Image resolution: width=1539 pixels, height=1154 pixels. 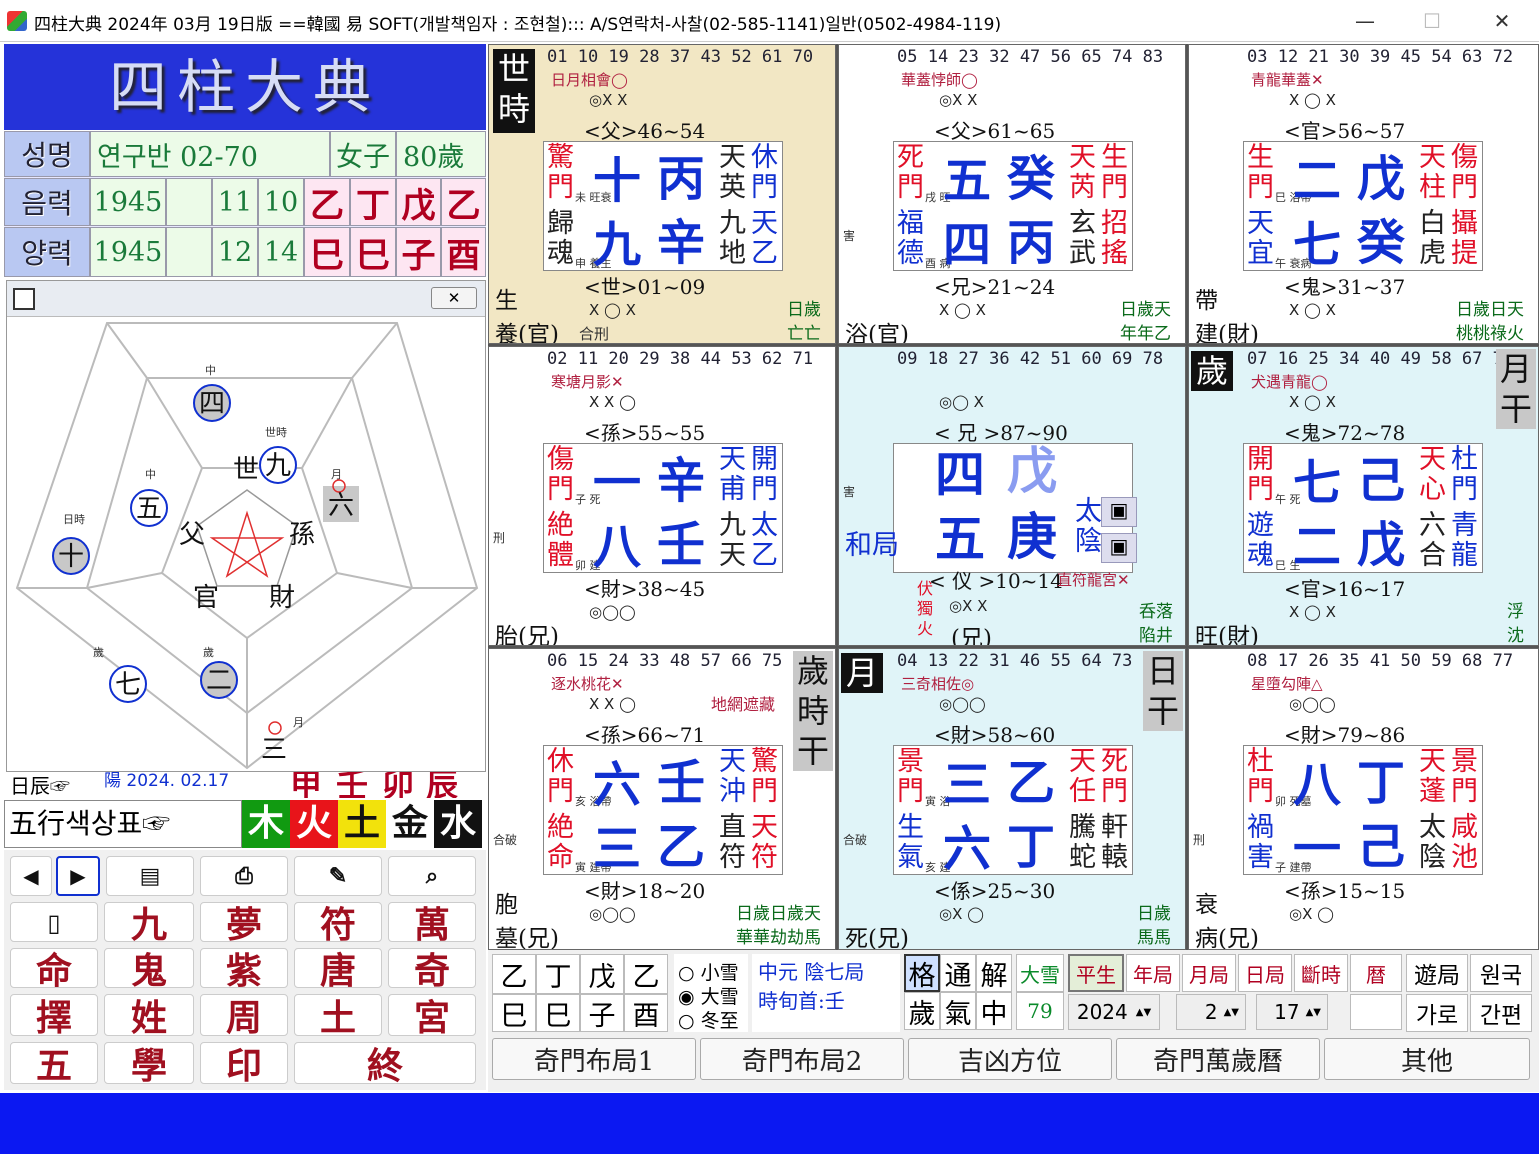 What do you see at coordinates (281, 202) in the screenshot?
I see `lunar-day: 10` at bounding box center [281, 202].